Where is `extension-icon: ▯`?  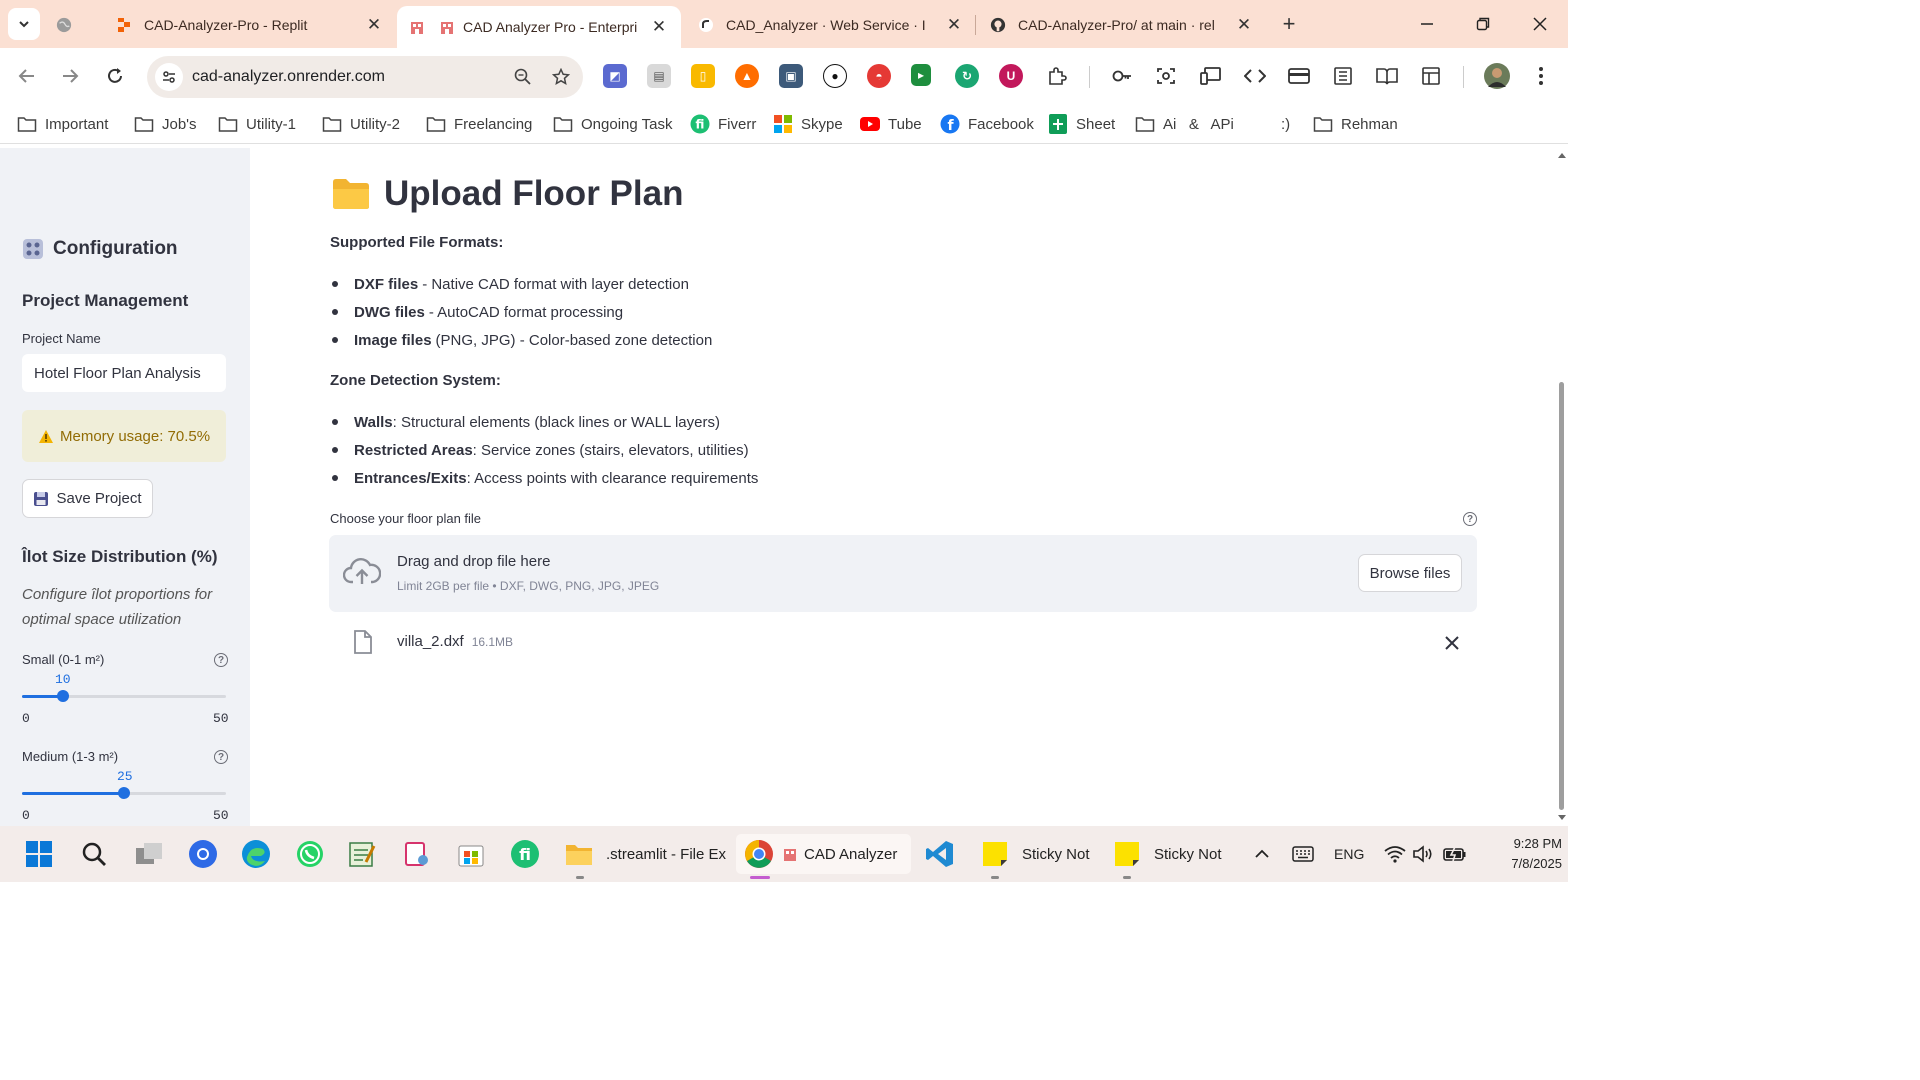
extension-icon: ▯ is located at coordinates (703, 76).